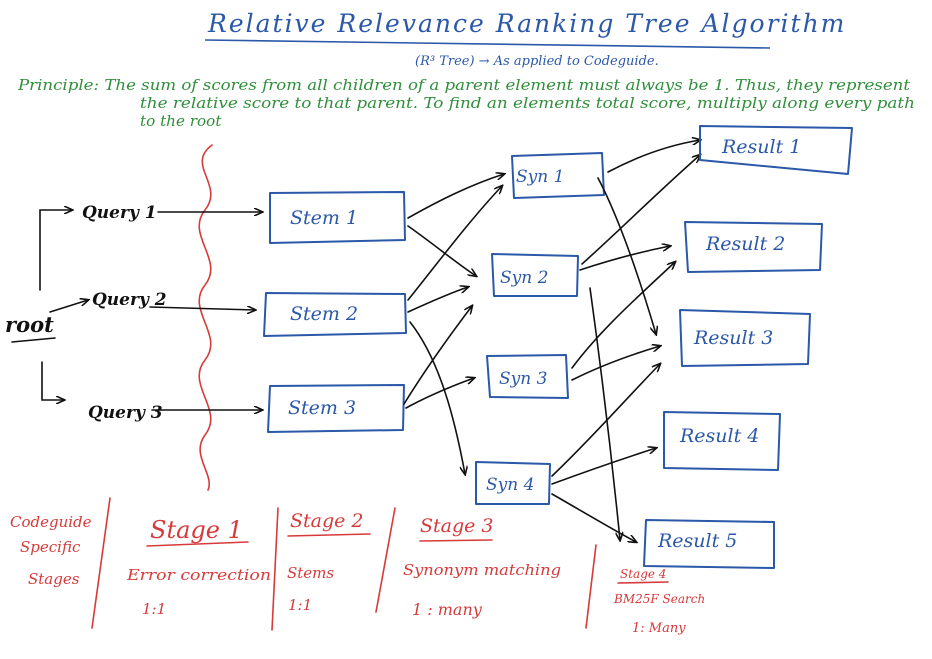 The width and height of the screenshot is (932, 659). Describe the element at coordinates (593, 517) in the screenshot. I see `arrow-syn4-result5` at that location.